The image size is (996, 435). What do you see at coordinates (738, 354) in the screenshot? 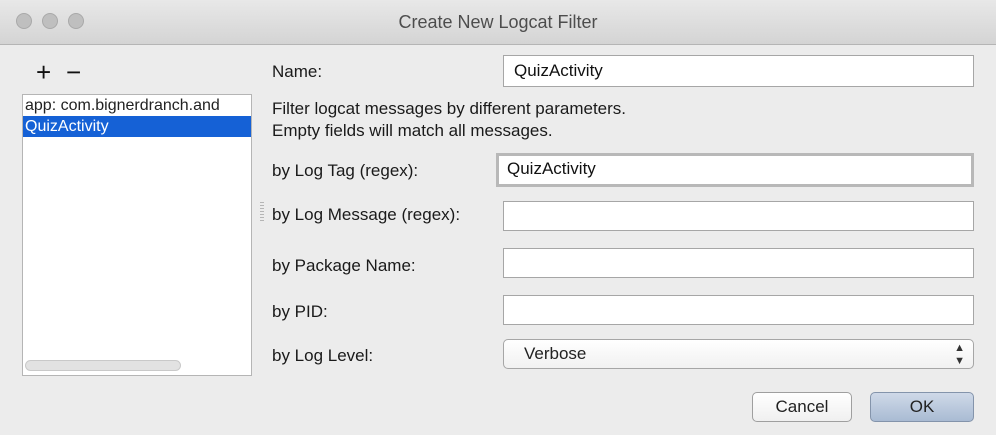
I see `log-level-select: Verbose ▲ ▼` at bounding box center [738, 354].